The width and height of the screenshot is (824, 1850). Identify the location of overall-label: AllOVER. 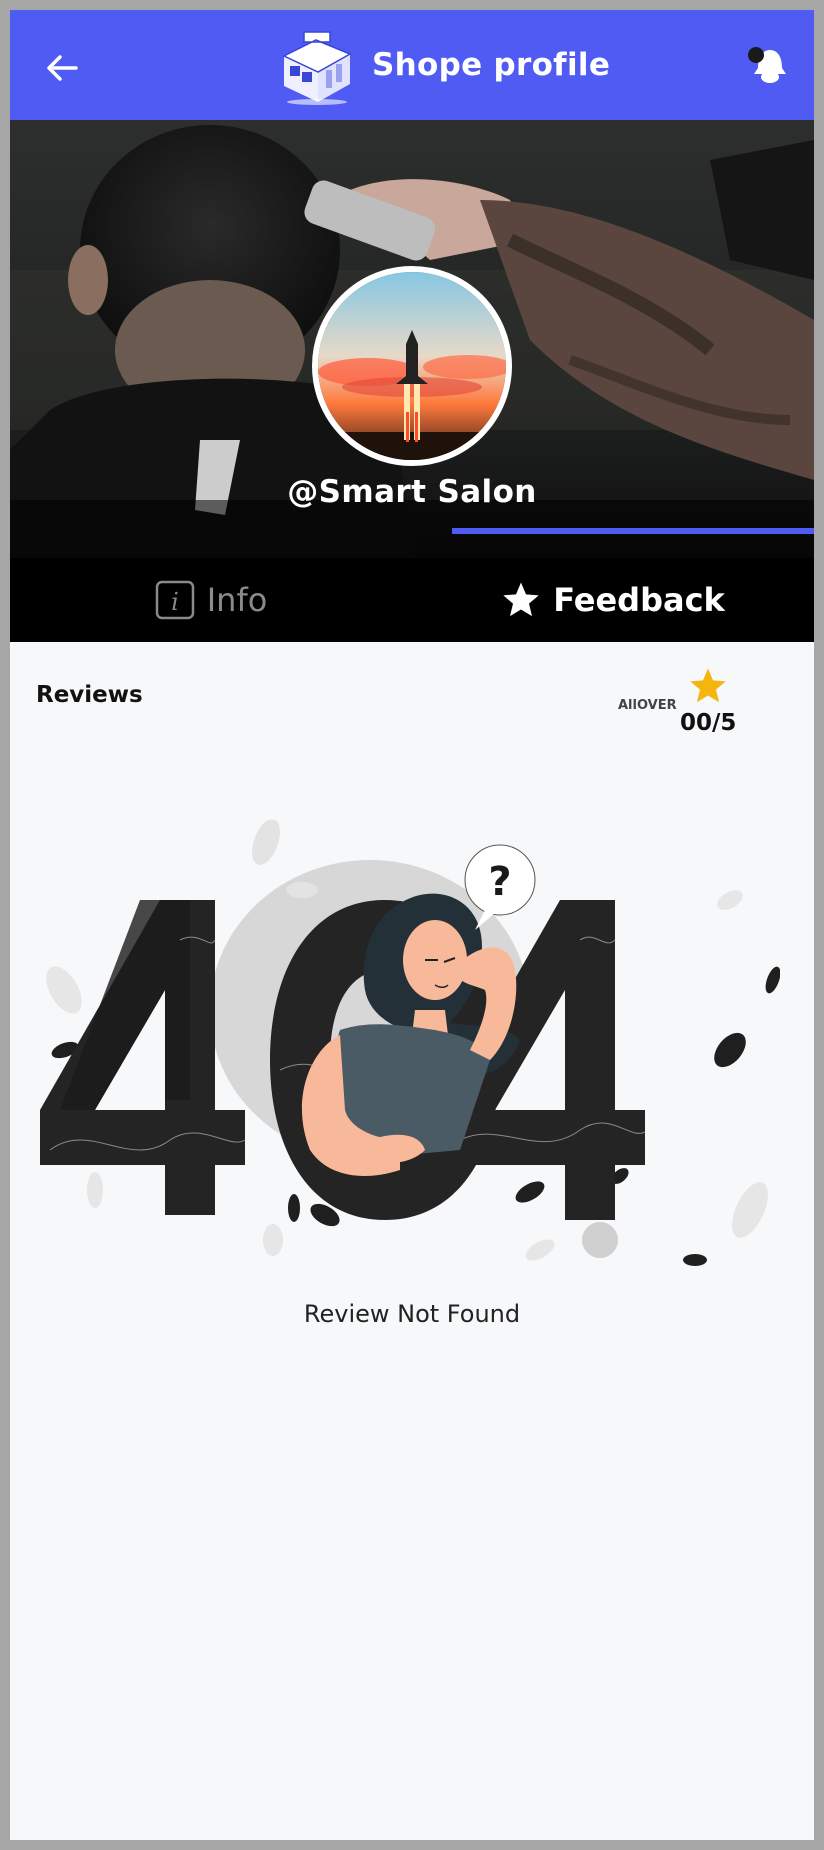
(647, 705).